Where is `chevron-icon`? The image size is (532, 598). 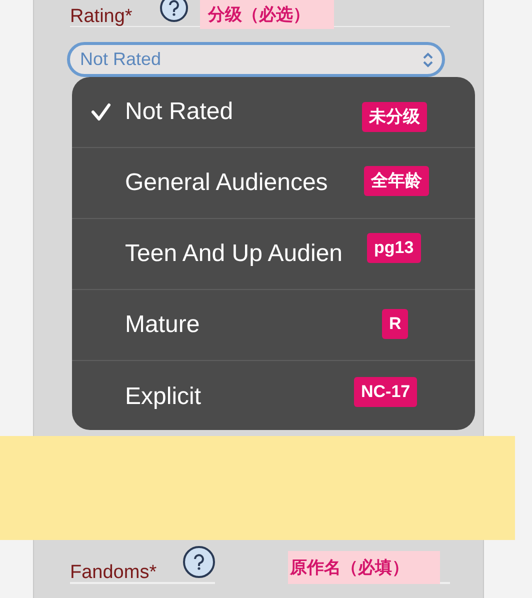
chevron-icon is located at coordinates (428, 60).